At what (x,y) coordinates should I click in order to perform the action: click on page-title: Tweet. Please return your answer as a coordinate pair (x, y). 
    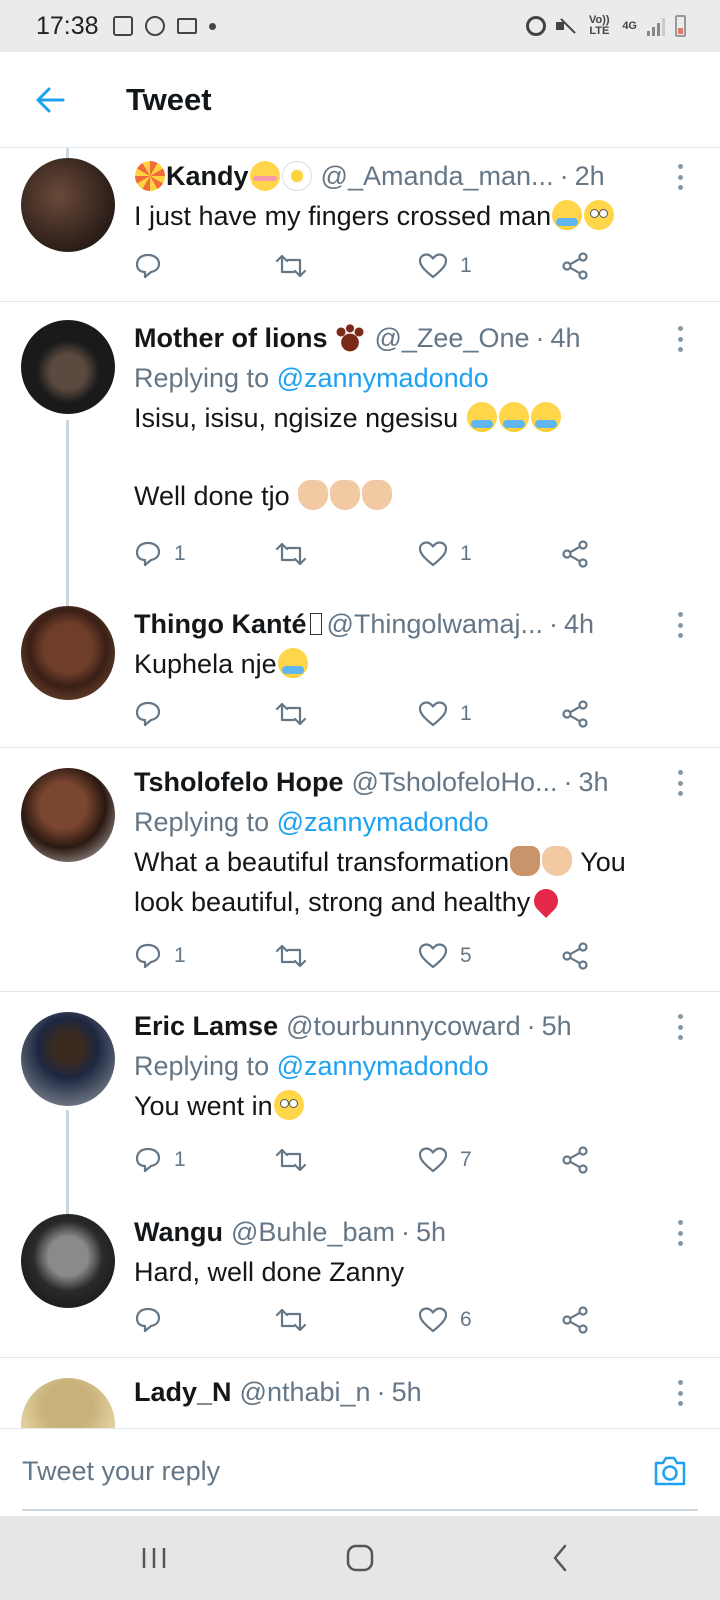
    Looking at the image, I should click on (169, 99).